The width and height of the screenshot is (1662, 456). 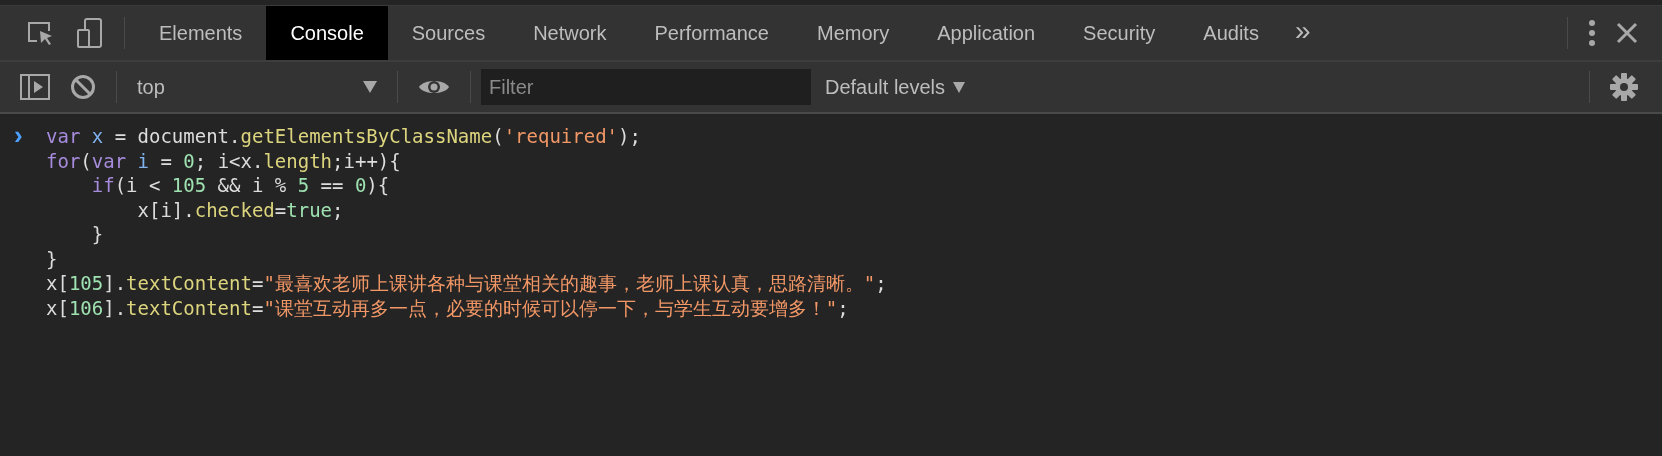 What do you see at coordinates (448, 33) in the screenshot?
I see `tab: Sources` at bounding box center [448, 33].